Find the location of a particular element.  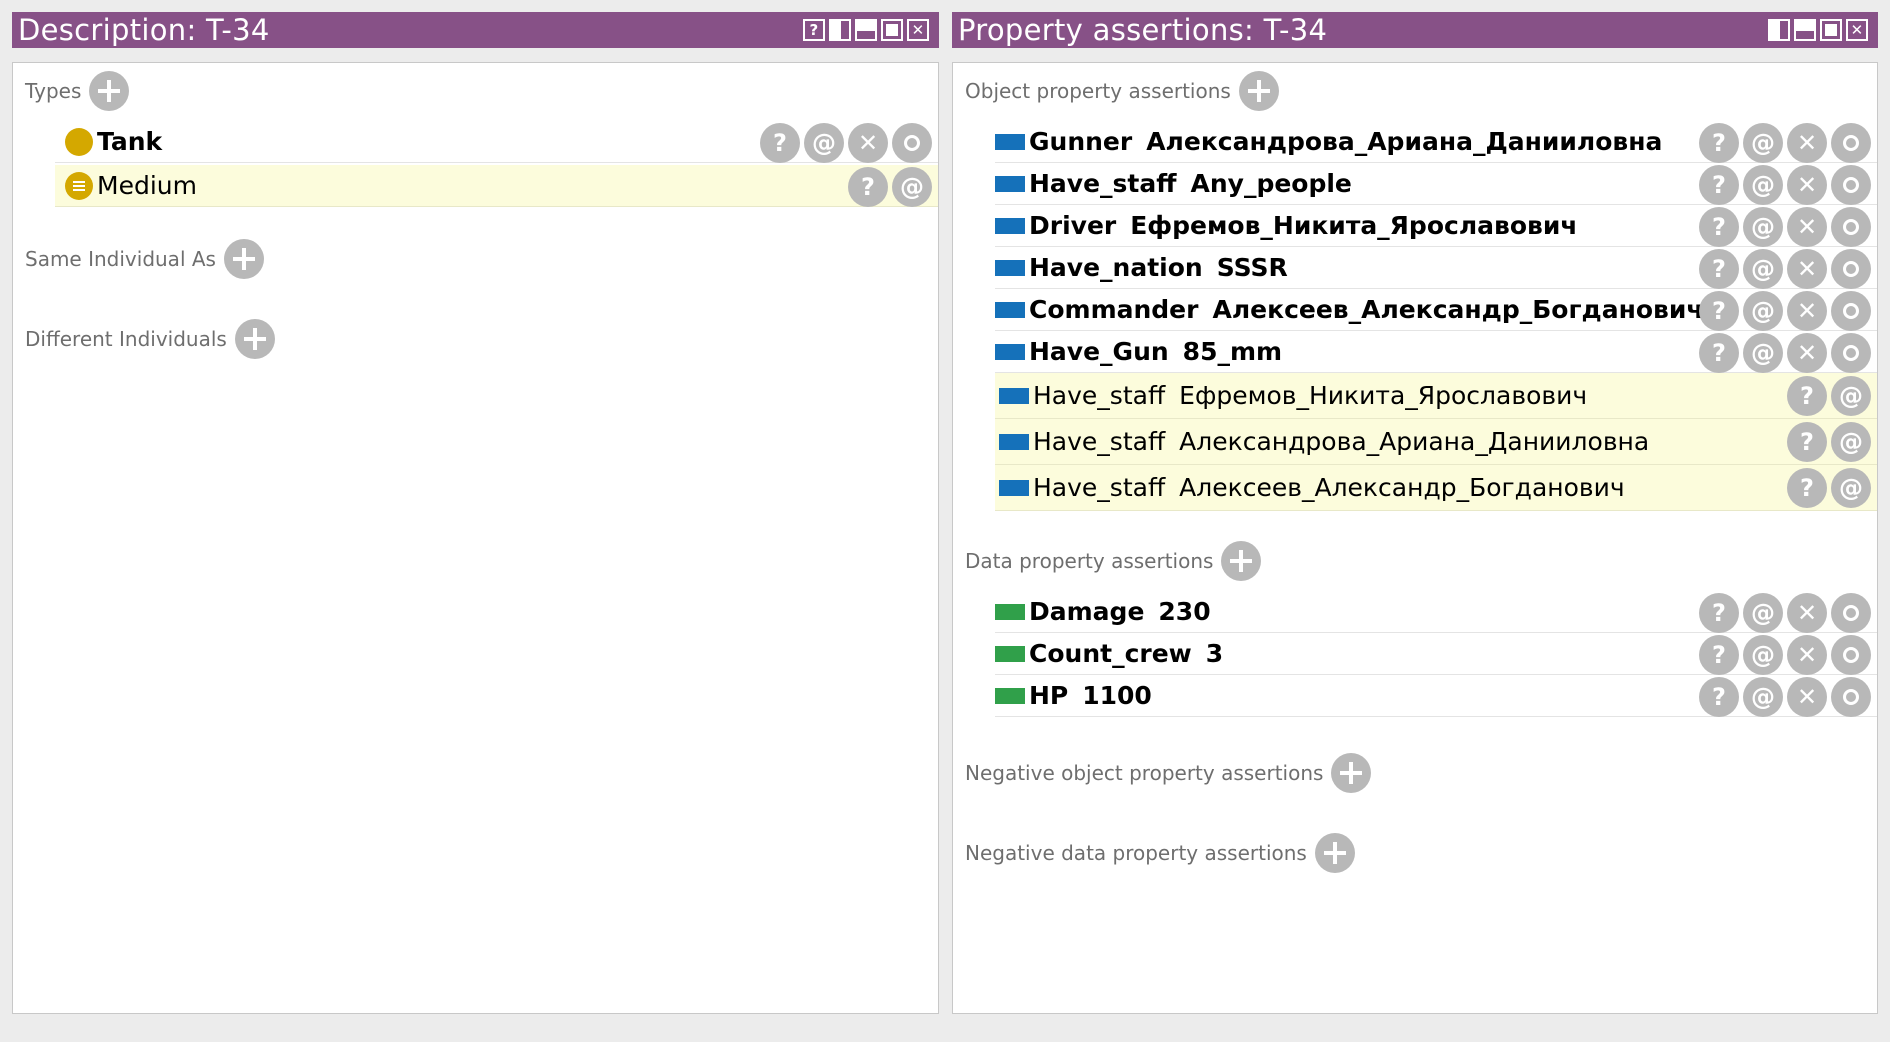

data-assertion-row: HP 1100 ? @ ✕ is located at coordinates (1436, 696).